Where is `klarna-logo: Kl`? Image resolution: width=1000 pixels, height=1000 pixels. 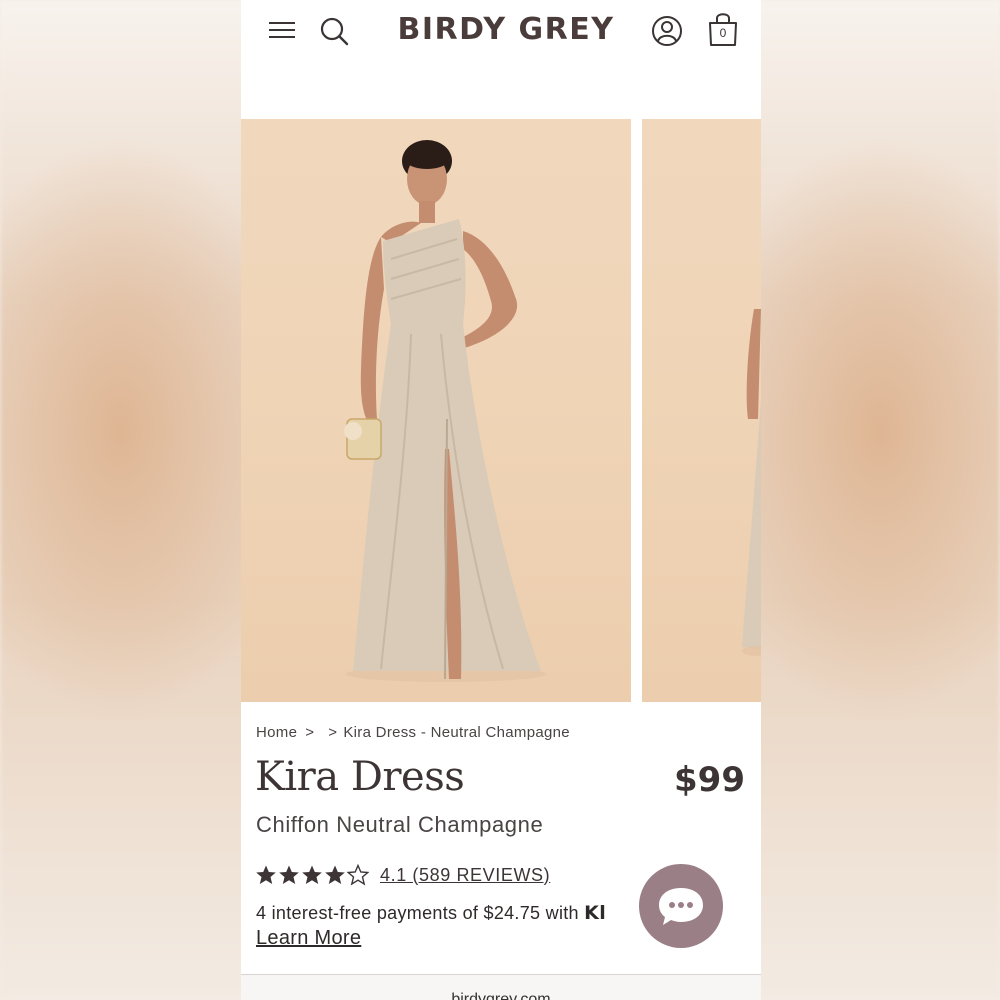 klarna-logo: Kl is located at coordinates (595, 913).